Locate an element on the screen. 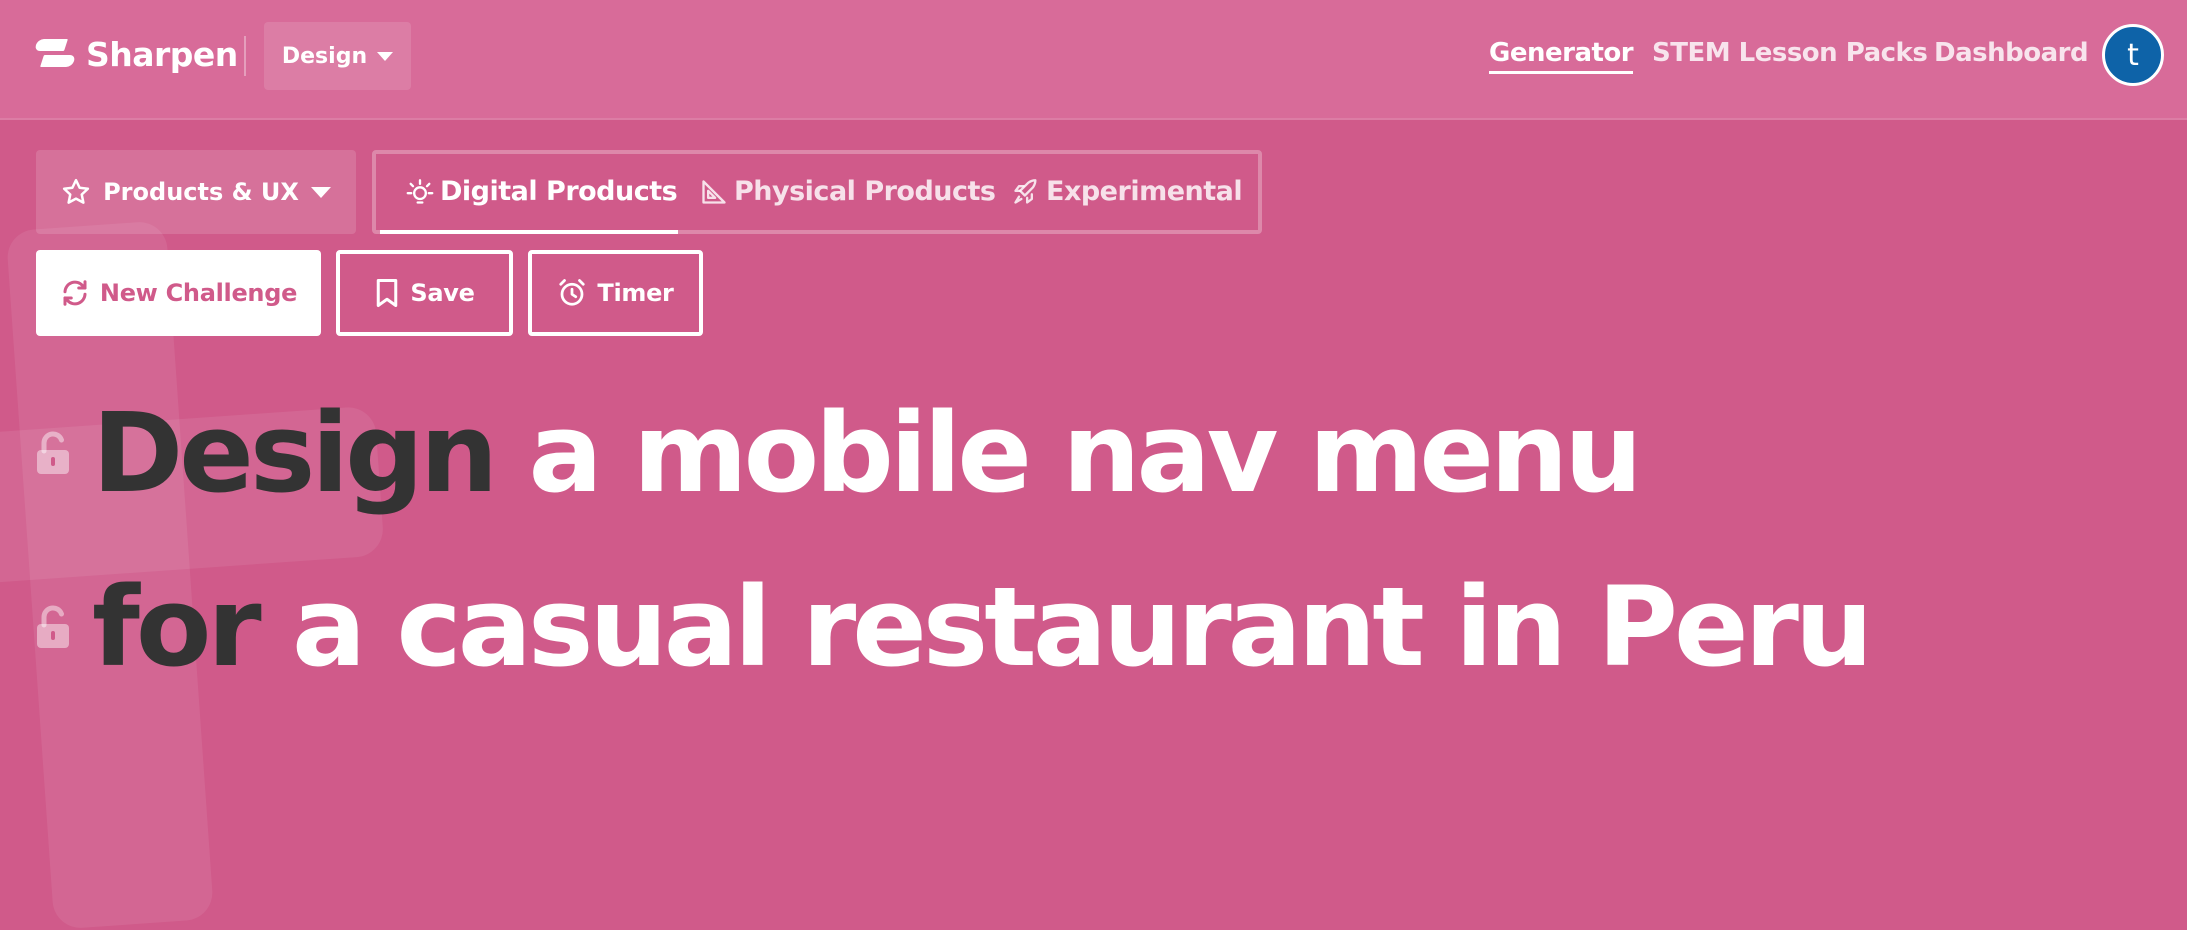  design-dropdown-label: Design is located at coordinates (324, 56).